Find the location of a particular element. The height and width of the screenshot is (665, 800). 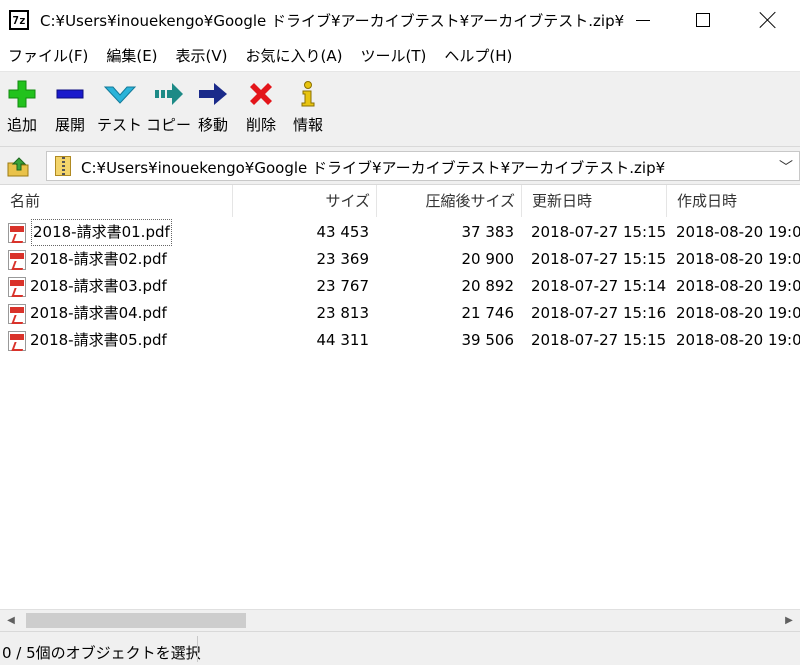

column-header-created: 作成日時 is located at coordinates (733, 201).